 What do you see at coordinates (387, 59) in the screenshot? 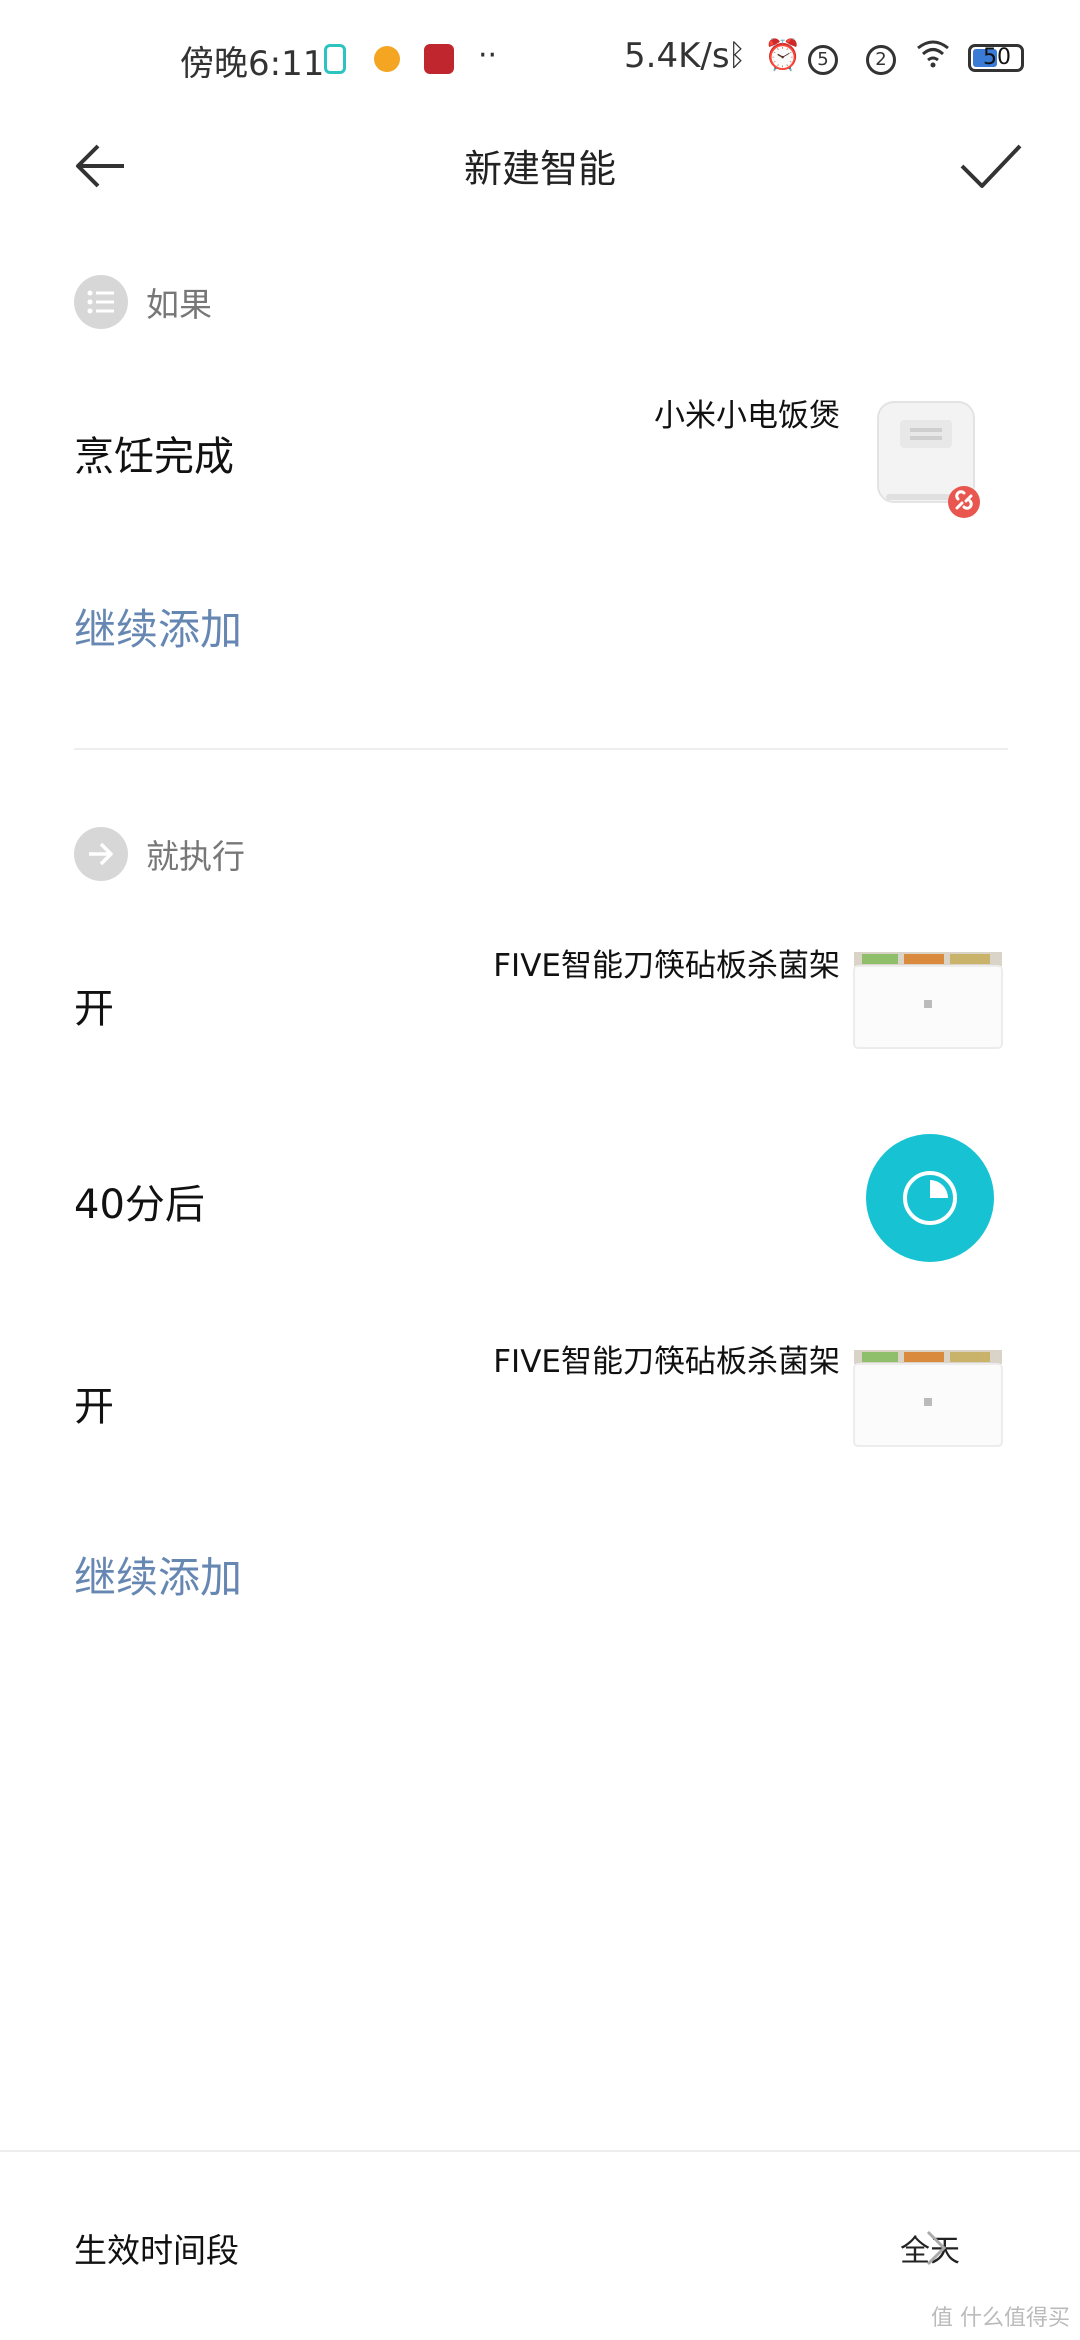
I see `notification-dot-icon` at bounding box center [387, 59].